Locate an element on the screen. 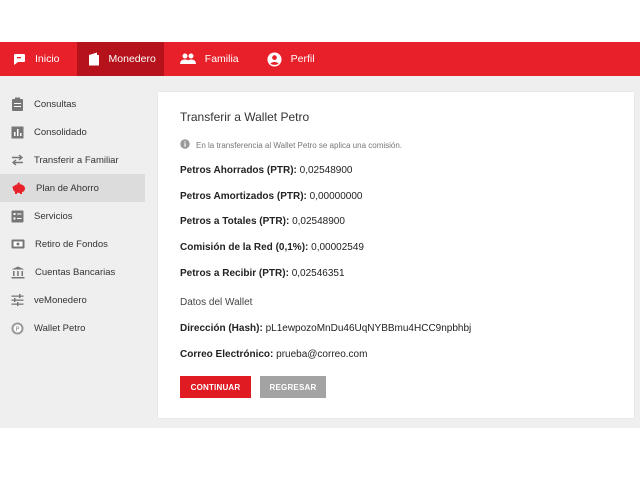  top-navbar: Inicio Monedero Familia Perfil is located at coordinates (320, 59).